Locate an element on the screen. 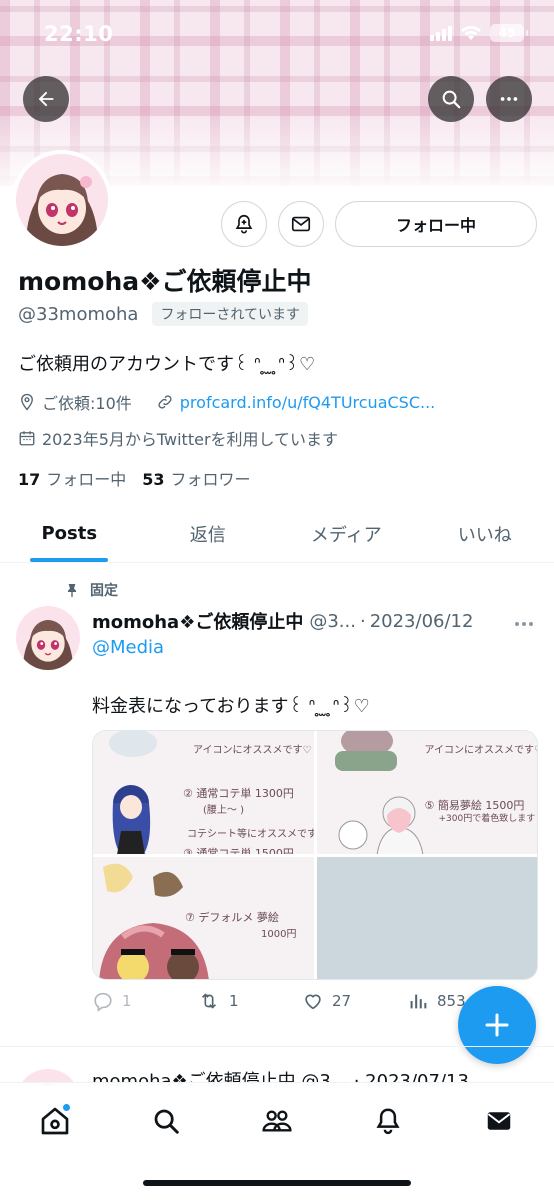 The height and width of the screenshot is (1200, 554). followers-count-link: 53 フォロワー is located at coordinates (196, 478).